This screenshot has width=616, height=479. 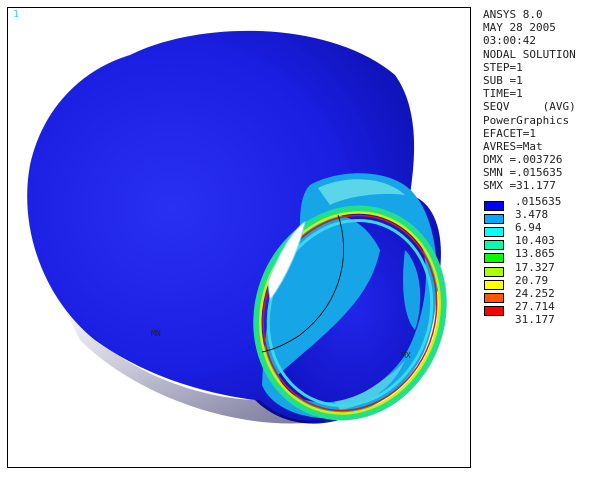 What do you see at coordinates (535, 320) in the screenshot?
I see `legend-value: 31.177` at bounding box center [535, 320].